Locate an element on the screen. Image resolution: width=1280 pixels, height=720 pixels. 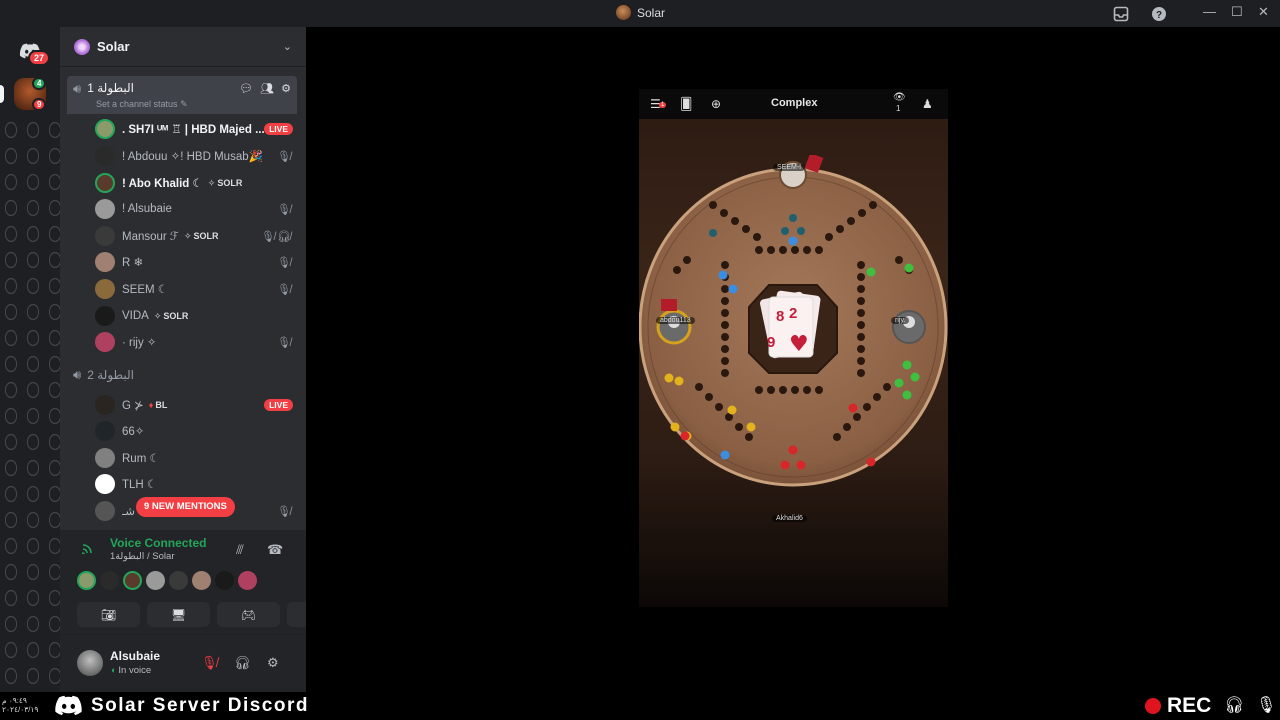
member-name: ! Abdouu ✧! HBD Musab🎉 is located at coordinates (192, 157).